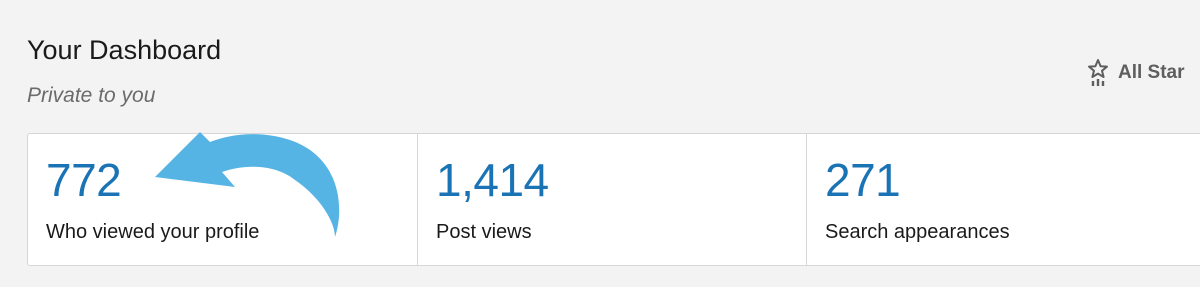 The image size is (1200, 287). I want to click on stat-search-appearances: 271 Search appearances, so click(1003, 199).